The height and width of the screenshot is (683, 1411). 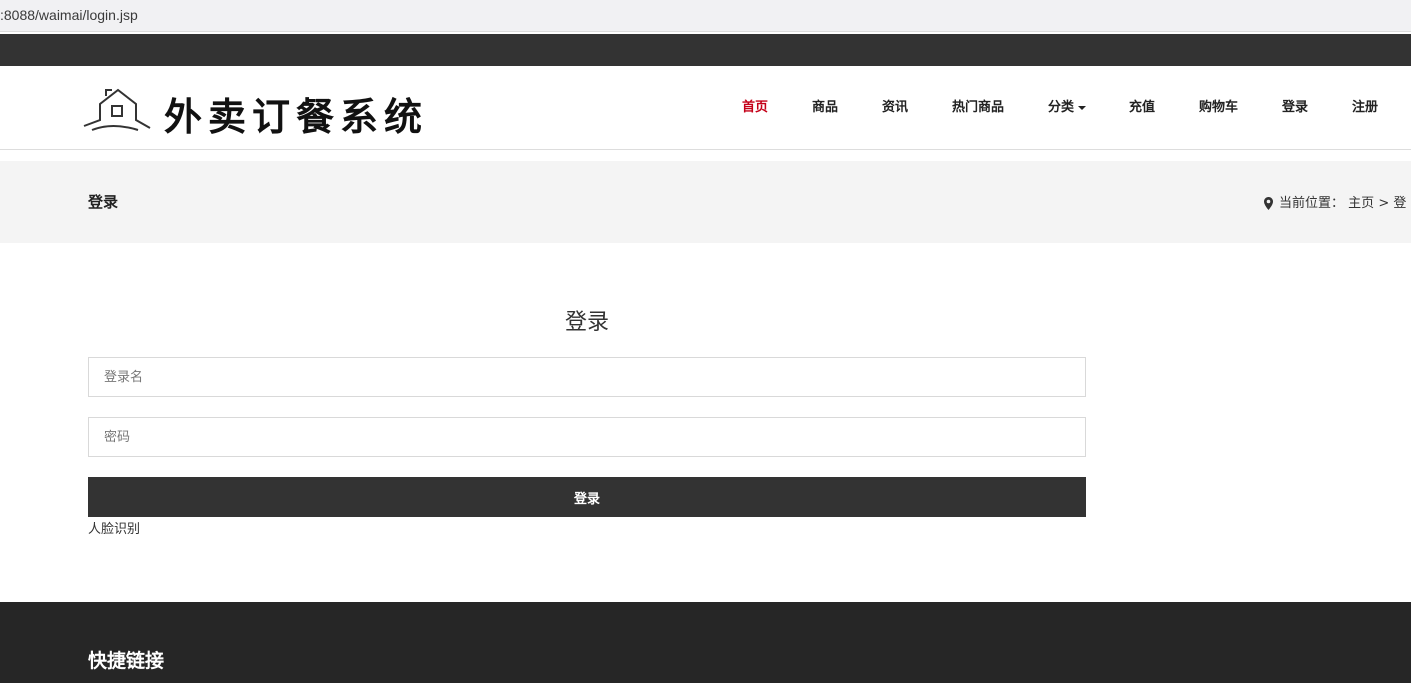 I want to click on nav-cart: 购物车, so click(x=1218, y=105).